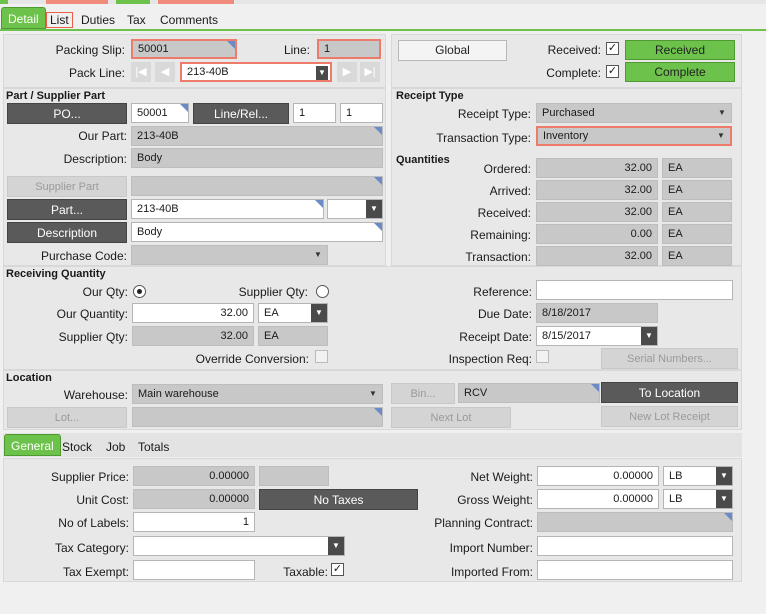 This screenshot has height=614, width=766. Describe the element at coordinates (698, 476) in the screenshot. I see `net-weight-uom-select: LB ▼` at that location.